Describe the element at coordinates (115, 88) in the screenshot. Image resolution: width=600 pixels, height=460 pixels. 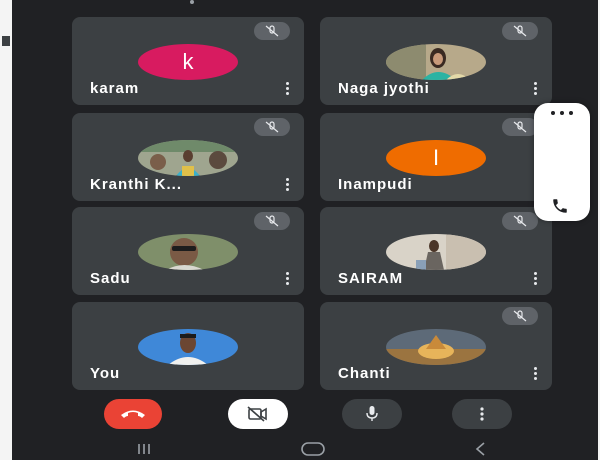
I see `participant-name: karam` at that location.